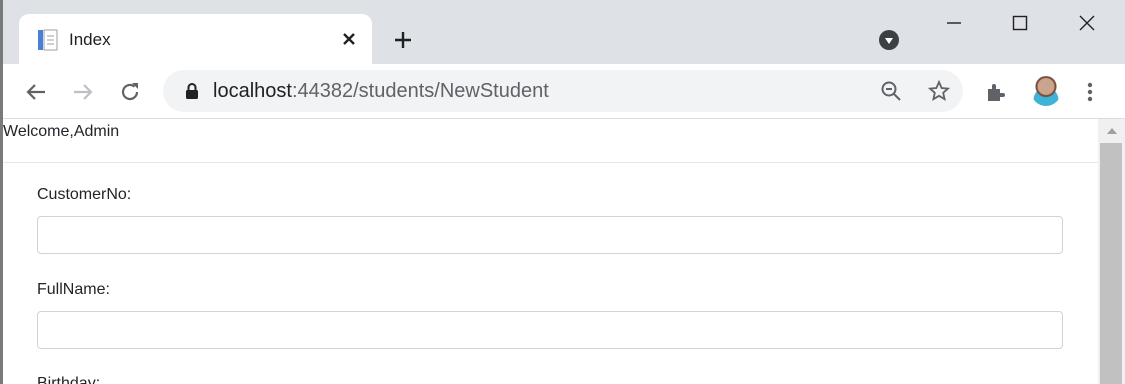 The image size is (1125, 384). What do you see at coordinates (420, 91) in the screenshot?
I see `url-path: :44382/students/NewStudent` at bounding box center [420, 91].